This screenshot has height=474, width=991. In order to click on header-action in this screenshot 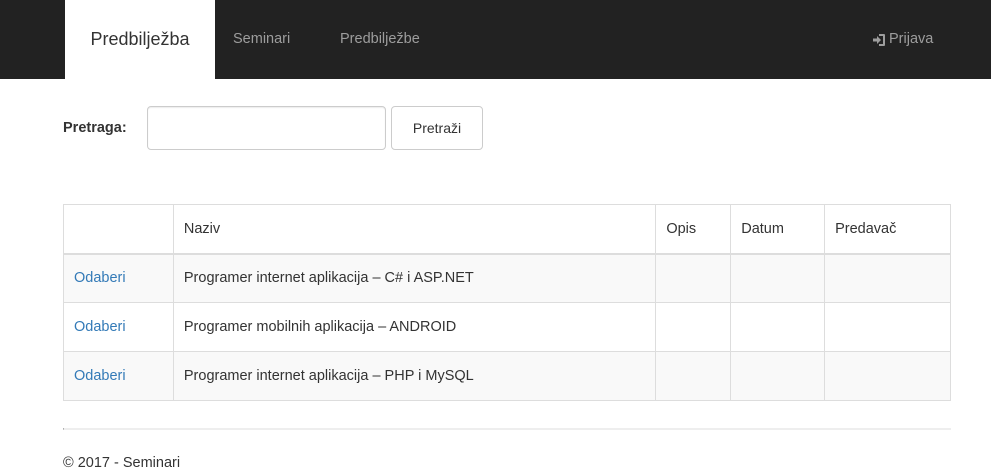, I will do `click(118, 229)`.